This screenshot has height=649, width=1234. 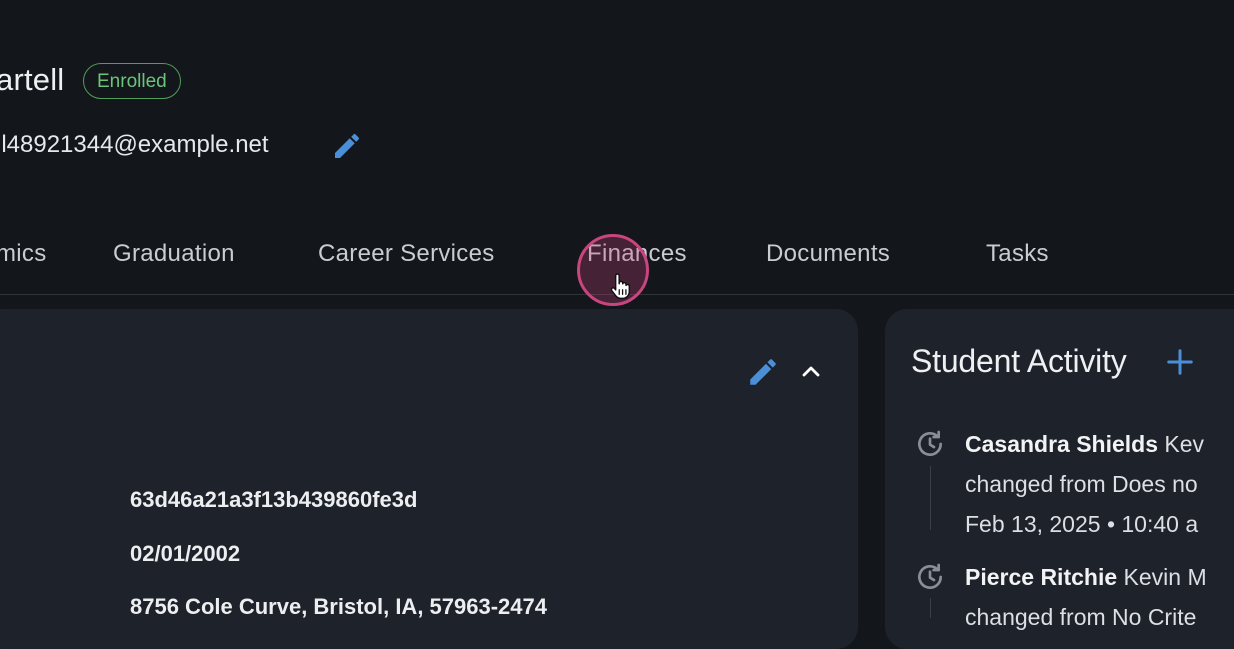 I want to click on activity-summary: Kev, so click(x=1184, y=444).